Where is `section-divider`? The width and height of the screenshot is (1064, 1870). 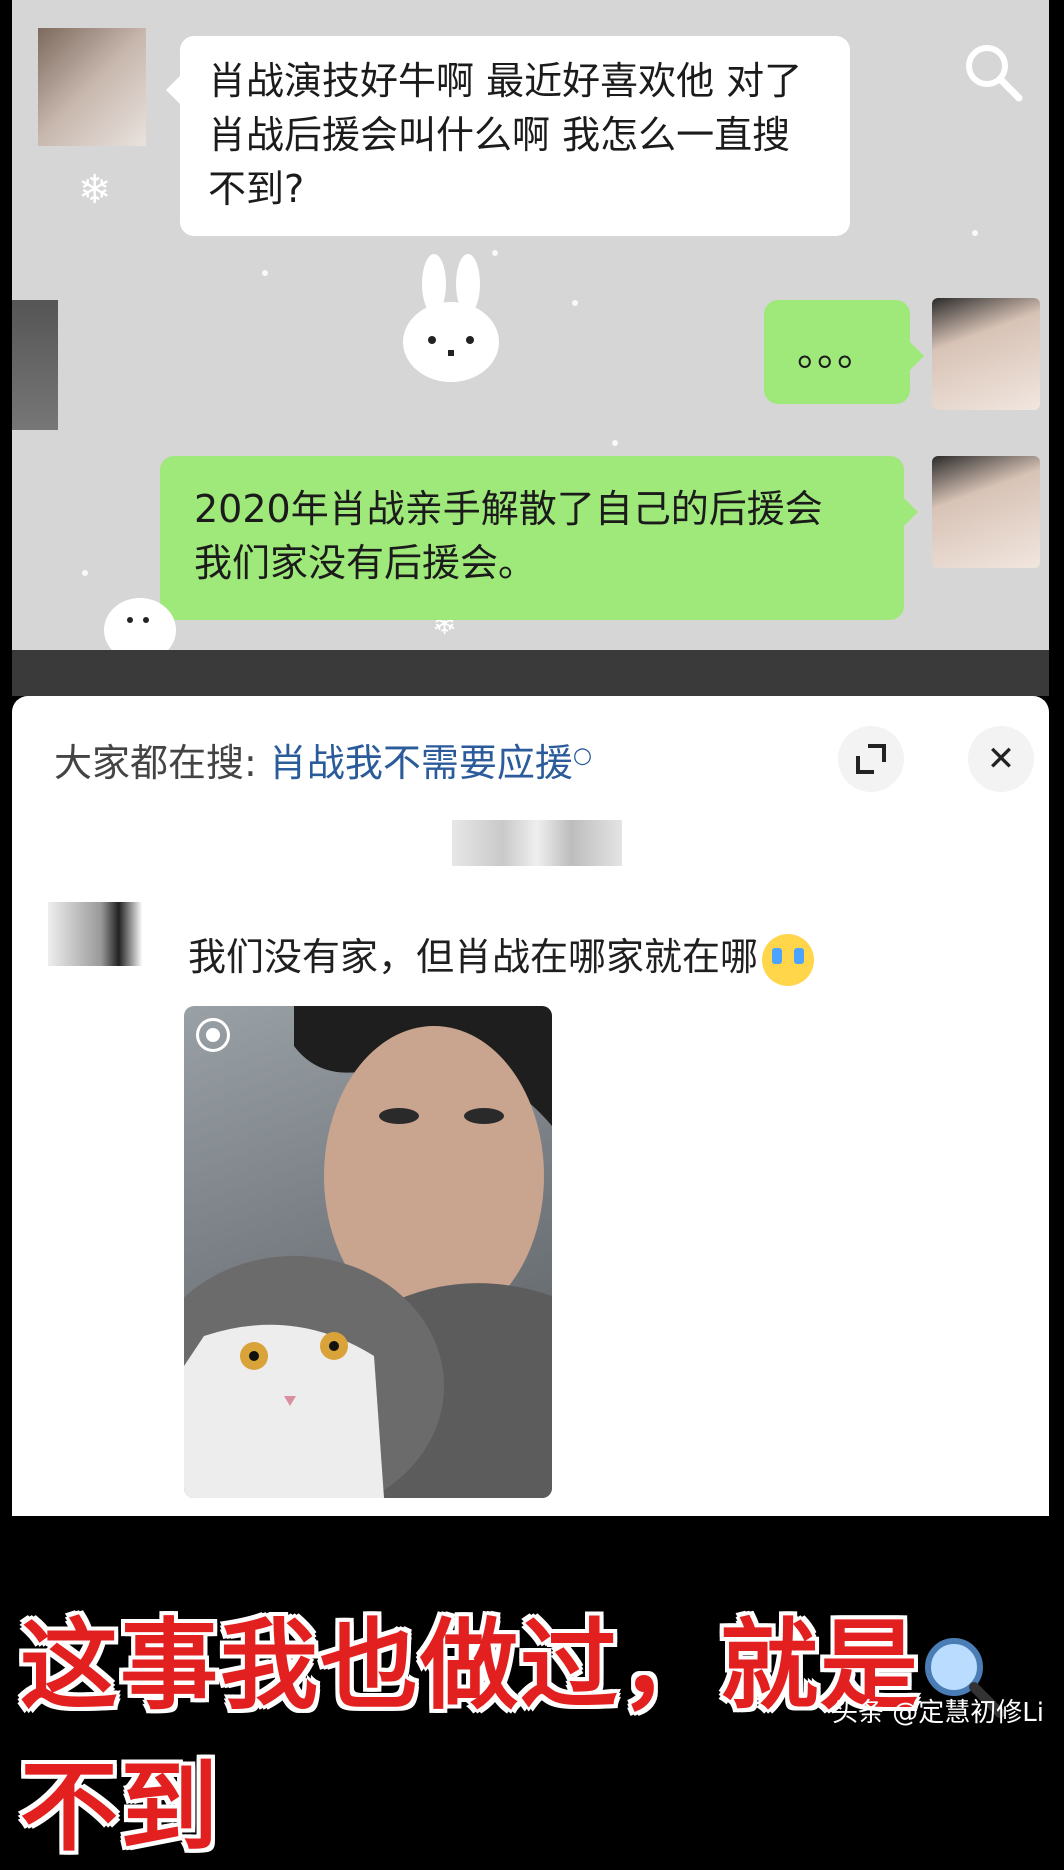 section-divider is located at coordinates (530, 673).